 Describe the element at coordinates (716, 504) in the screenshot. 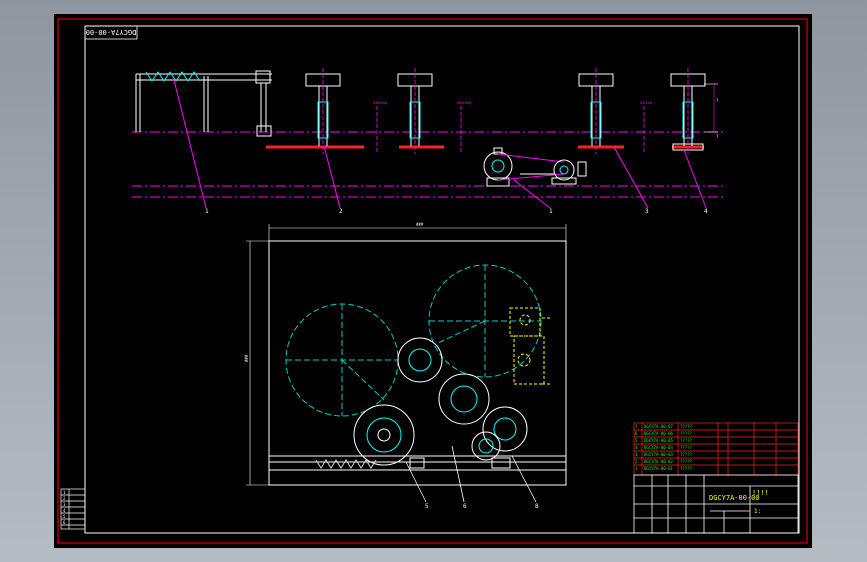

I see `title-block` at that location.